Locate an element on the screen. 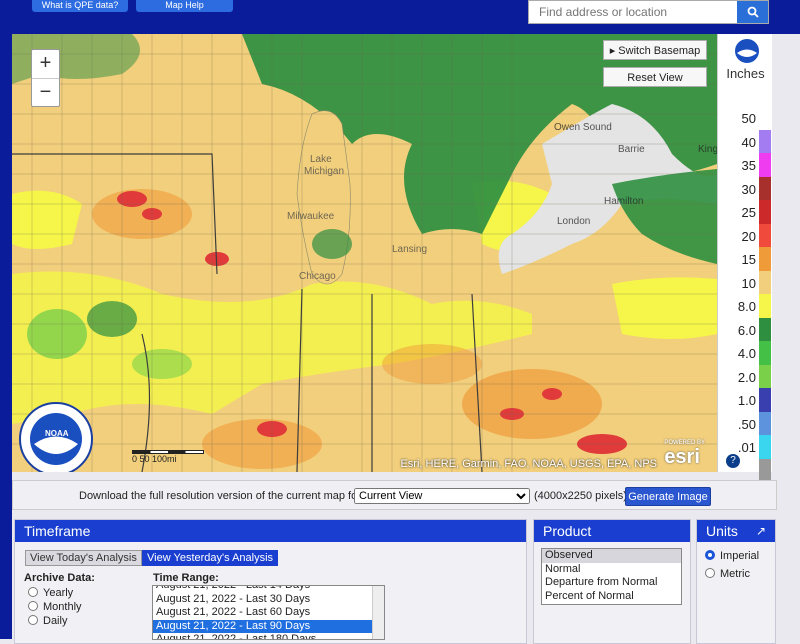 This screenshot has width=800, height=644. archive-data-label: Archive Data: is located at coordinates (59, 578).